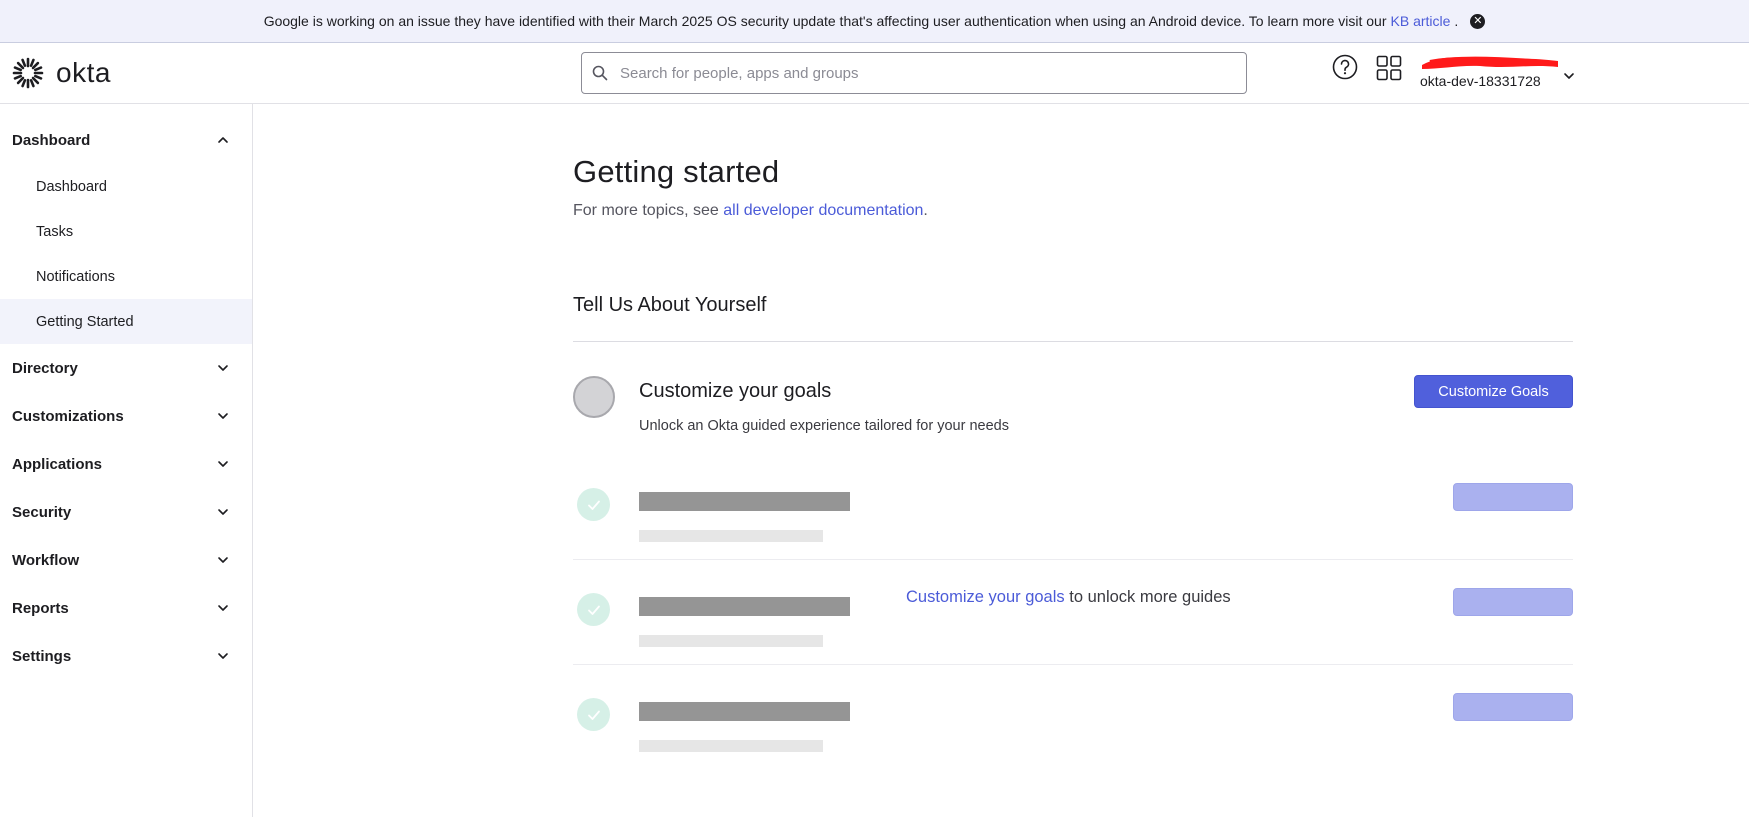 This screenshot has height=817, width=1749. I want to click on sidebar-item-dashboard: Dashboard, so click(126, 186).